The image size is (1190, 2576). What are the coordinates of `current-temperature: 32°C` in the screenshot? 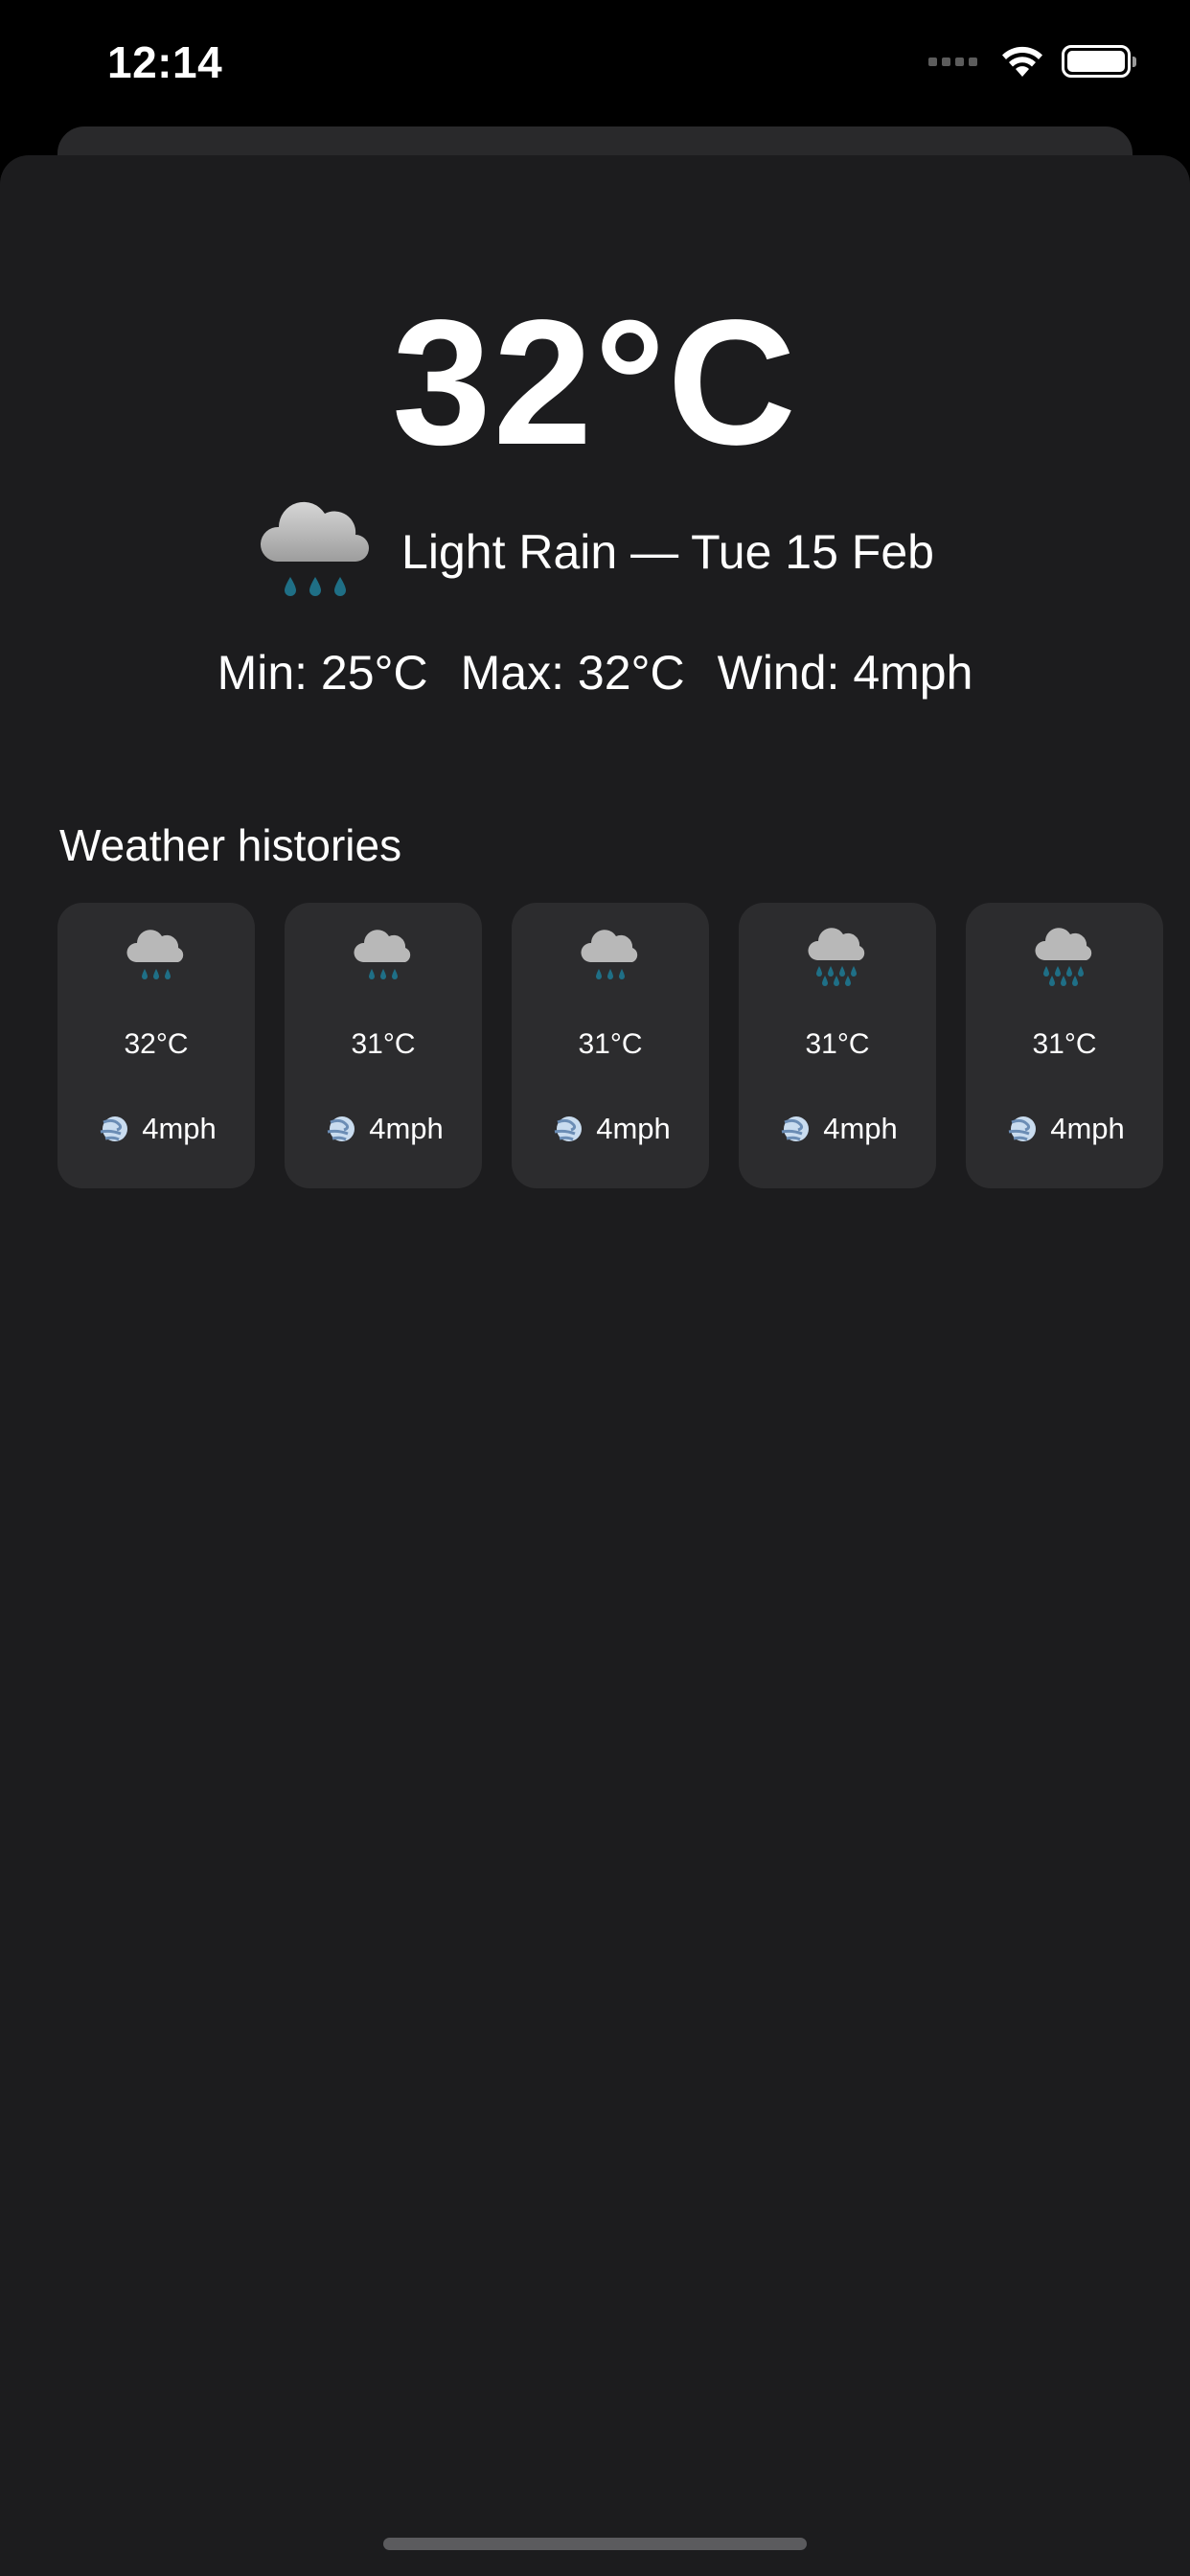 It's located at (595, 383).